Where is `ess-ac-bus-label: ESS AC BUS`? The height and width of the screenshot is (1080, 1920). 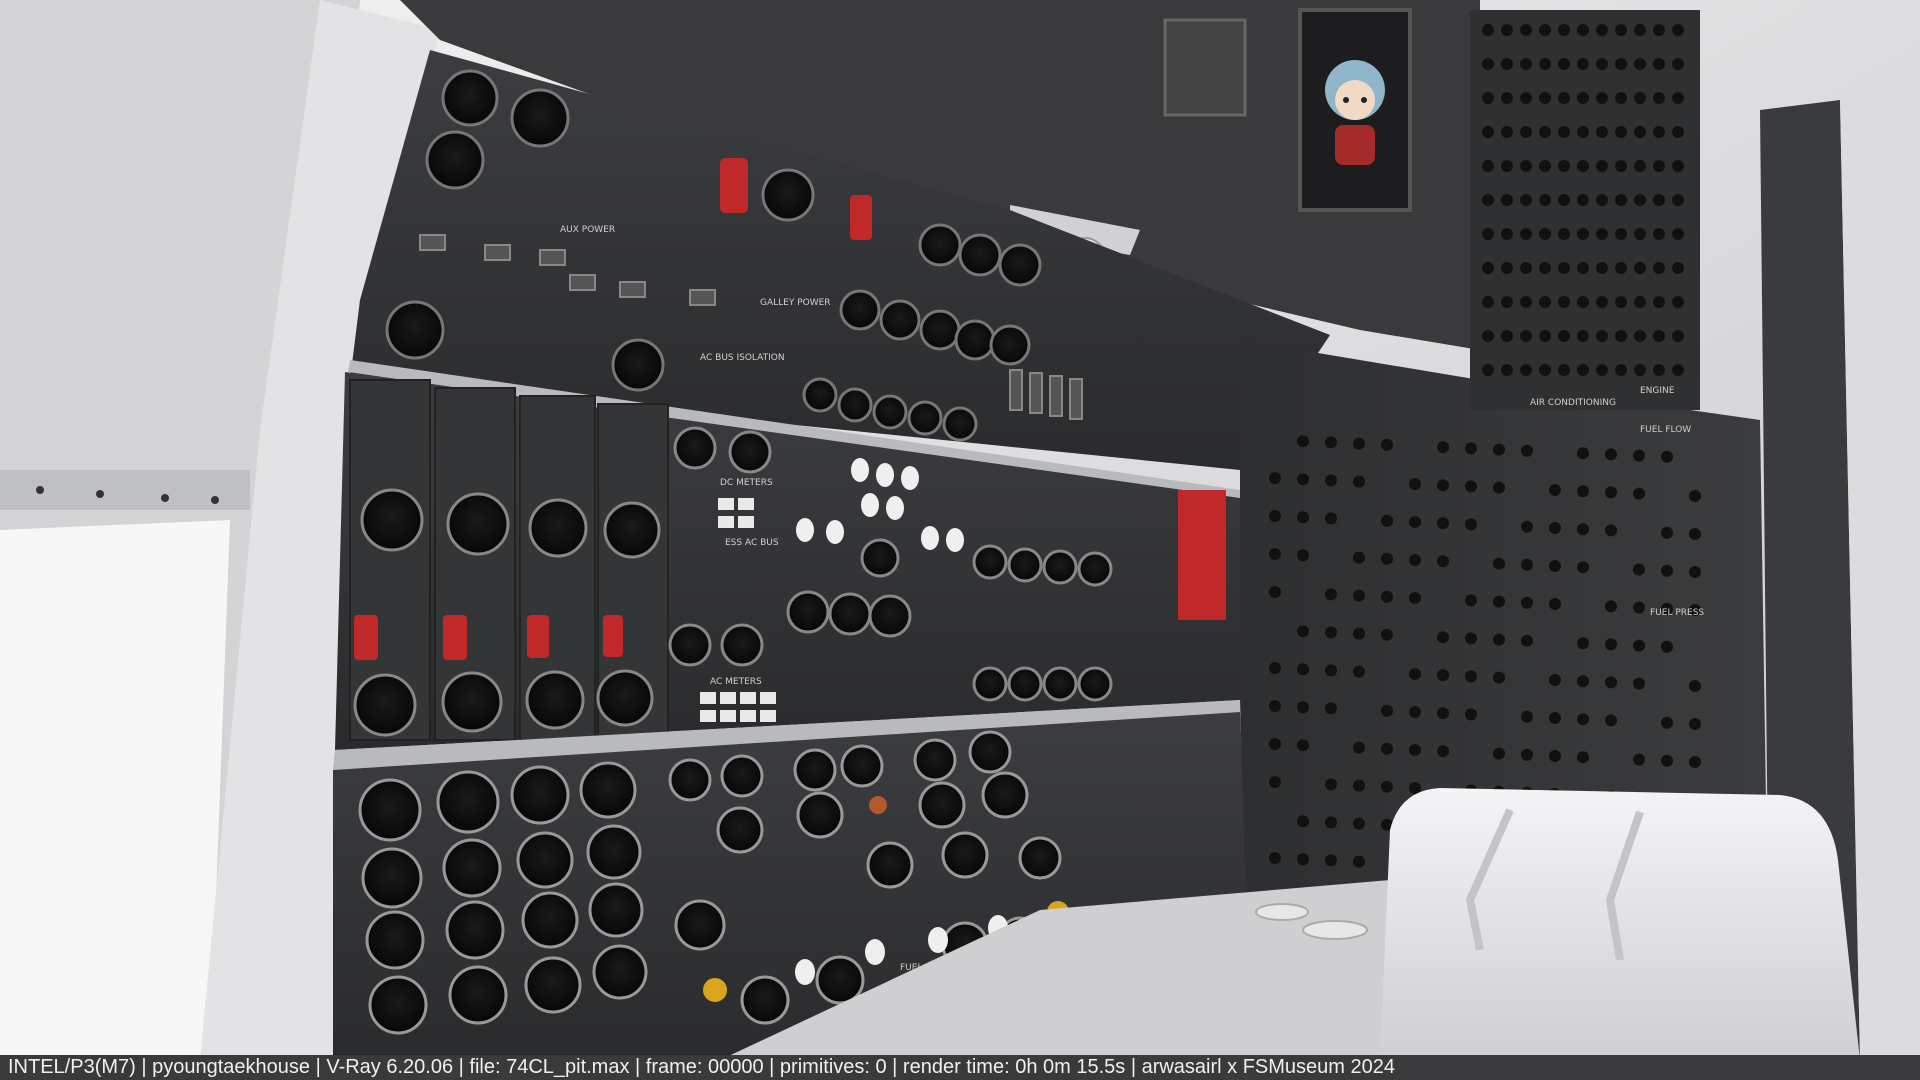
ess-ac-bus-label: ESS AC BUS is located at coordinates (752, 543).